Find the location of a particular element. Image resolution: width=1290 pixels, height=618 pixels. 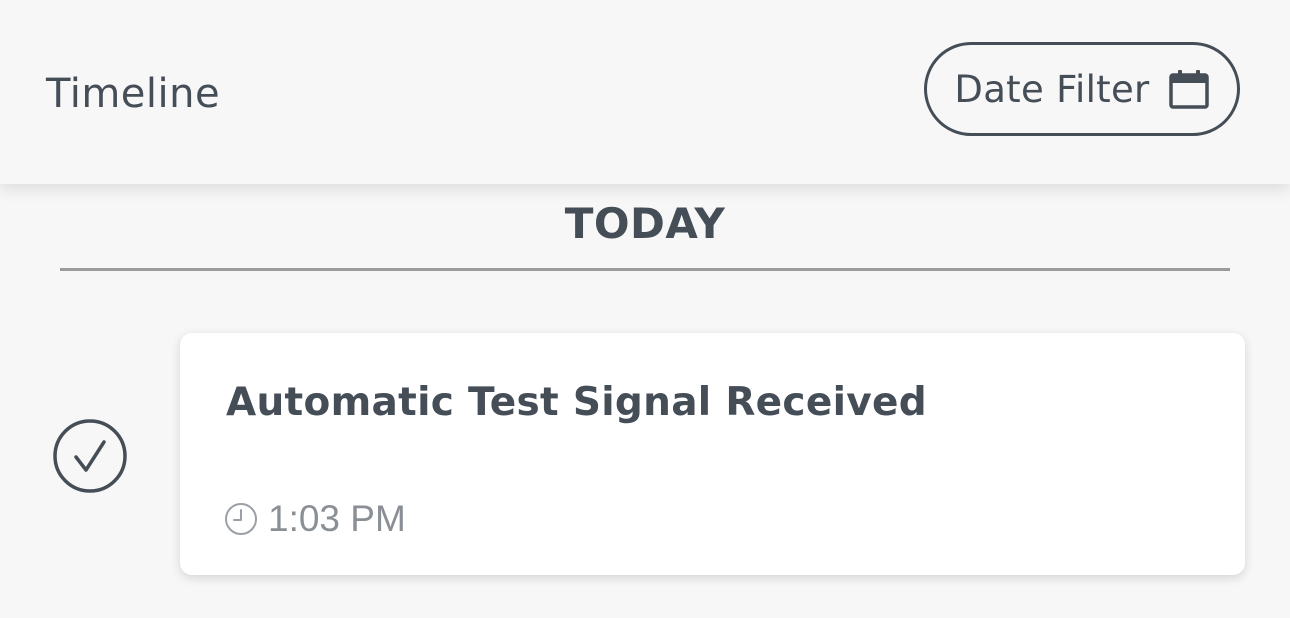

date-filter-label: Date Filter is located at coordinates (1052, 89).